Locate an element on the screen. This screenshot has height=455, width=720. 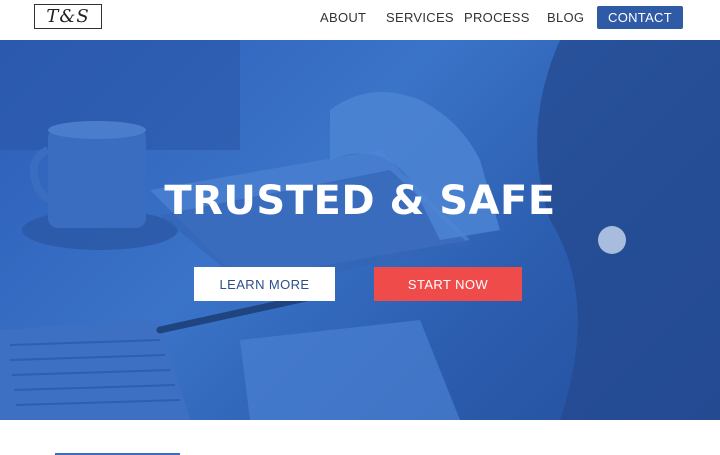
logo: T&S is located at coordinates (68, 16).